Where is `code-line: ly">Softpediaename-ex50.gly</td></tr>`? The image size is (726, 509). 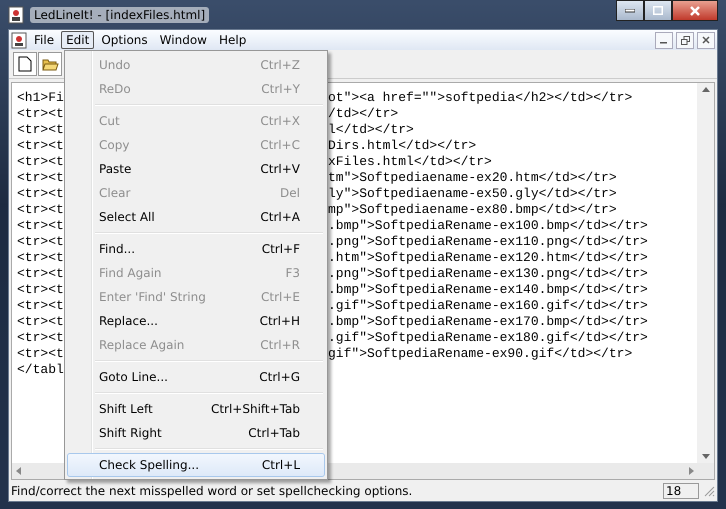
code-line: ly">Softpediaename-ex50.gly</td></tr> is located at coordinates (472, 194).